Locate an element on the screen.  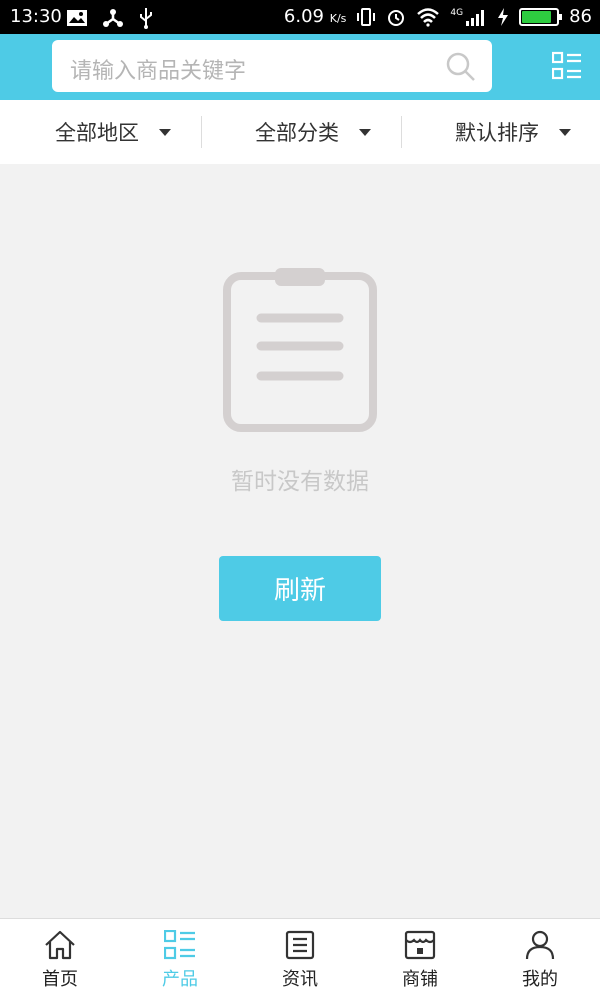
top-bar: 请输入商品关键字 is located at coordinates (300, 67).